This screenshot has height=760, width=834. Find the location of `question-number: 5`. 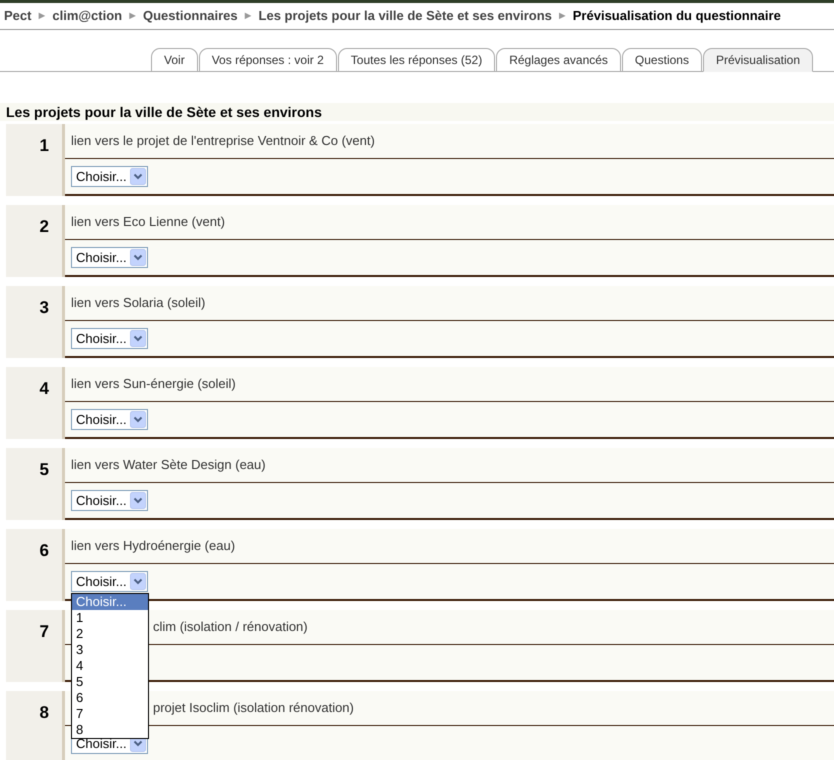

question-number: 5 is located at coordinates (44, 471).